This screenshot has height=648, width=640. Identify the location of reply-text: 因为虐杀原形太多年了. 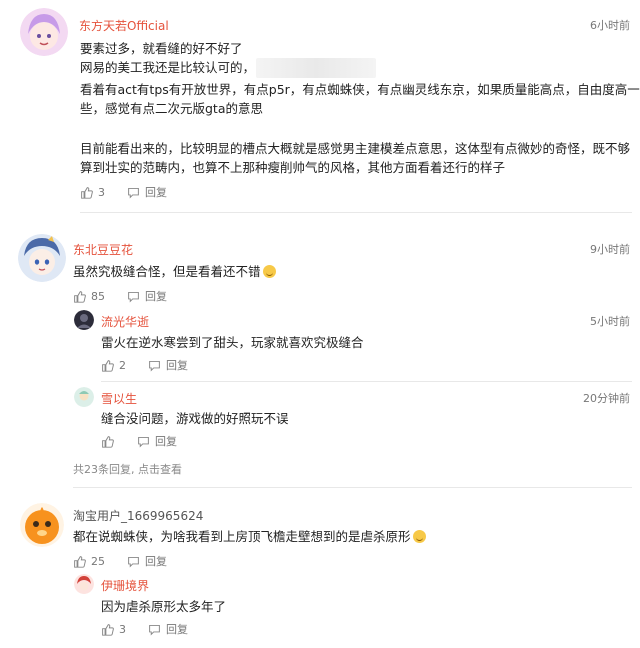
(164, 606).